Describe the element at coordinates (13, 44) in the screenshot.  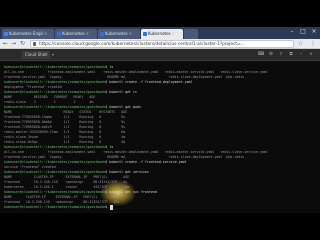
I see `forward-icon: →` at that location.